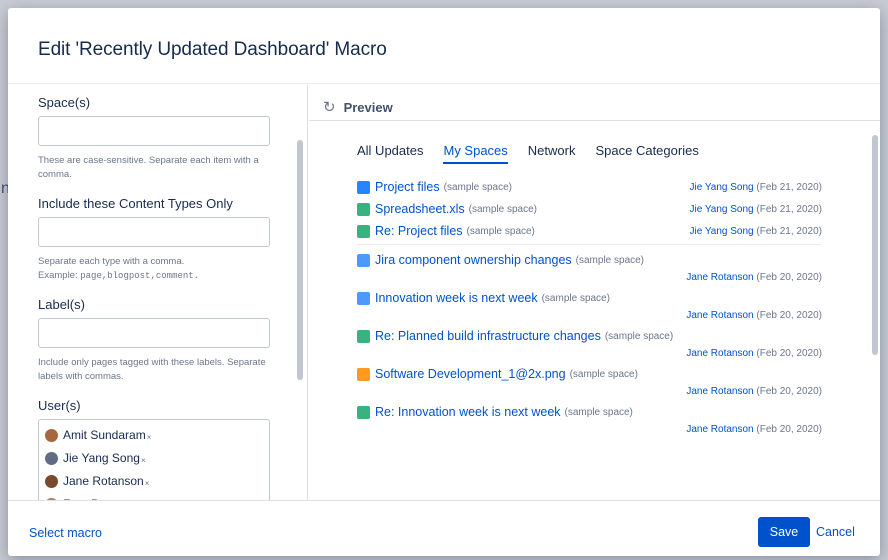 Image resolution: width=888 pixels, height=560 pixels. I want to click on update-title-link: Re: Planned build infrastructure changes, so click(488, 336).